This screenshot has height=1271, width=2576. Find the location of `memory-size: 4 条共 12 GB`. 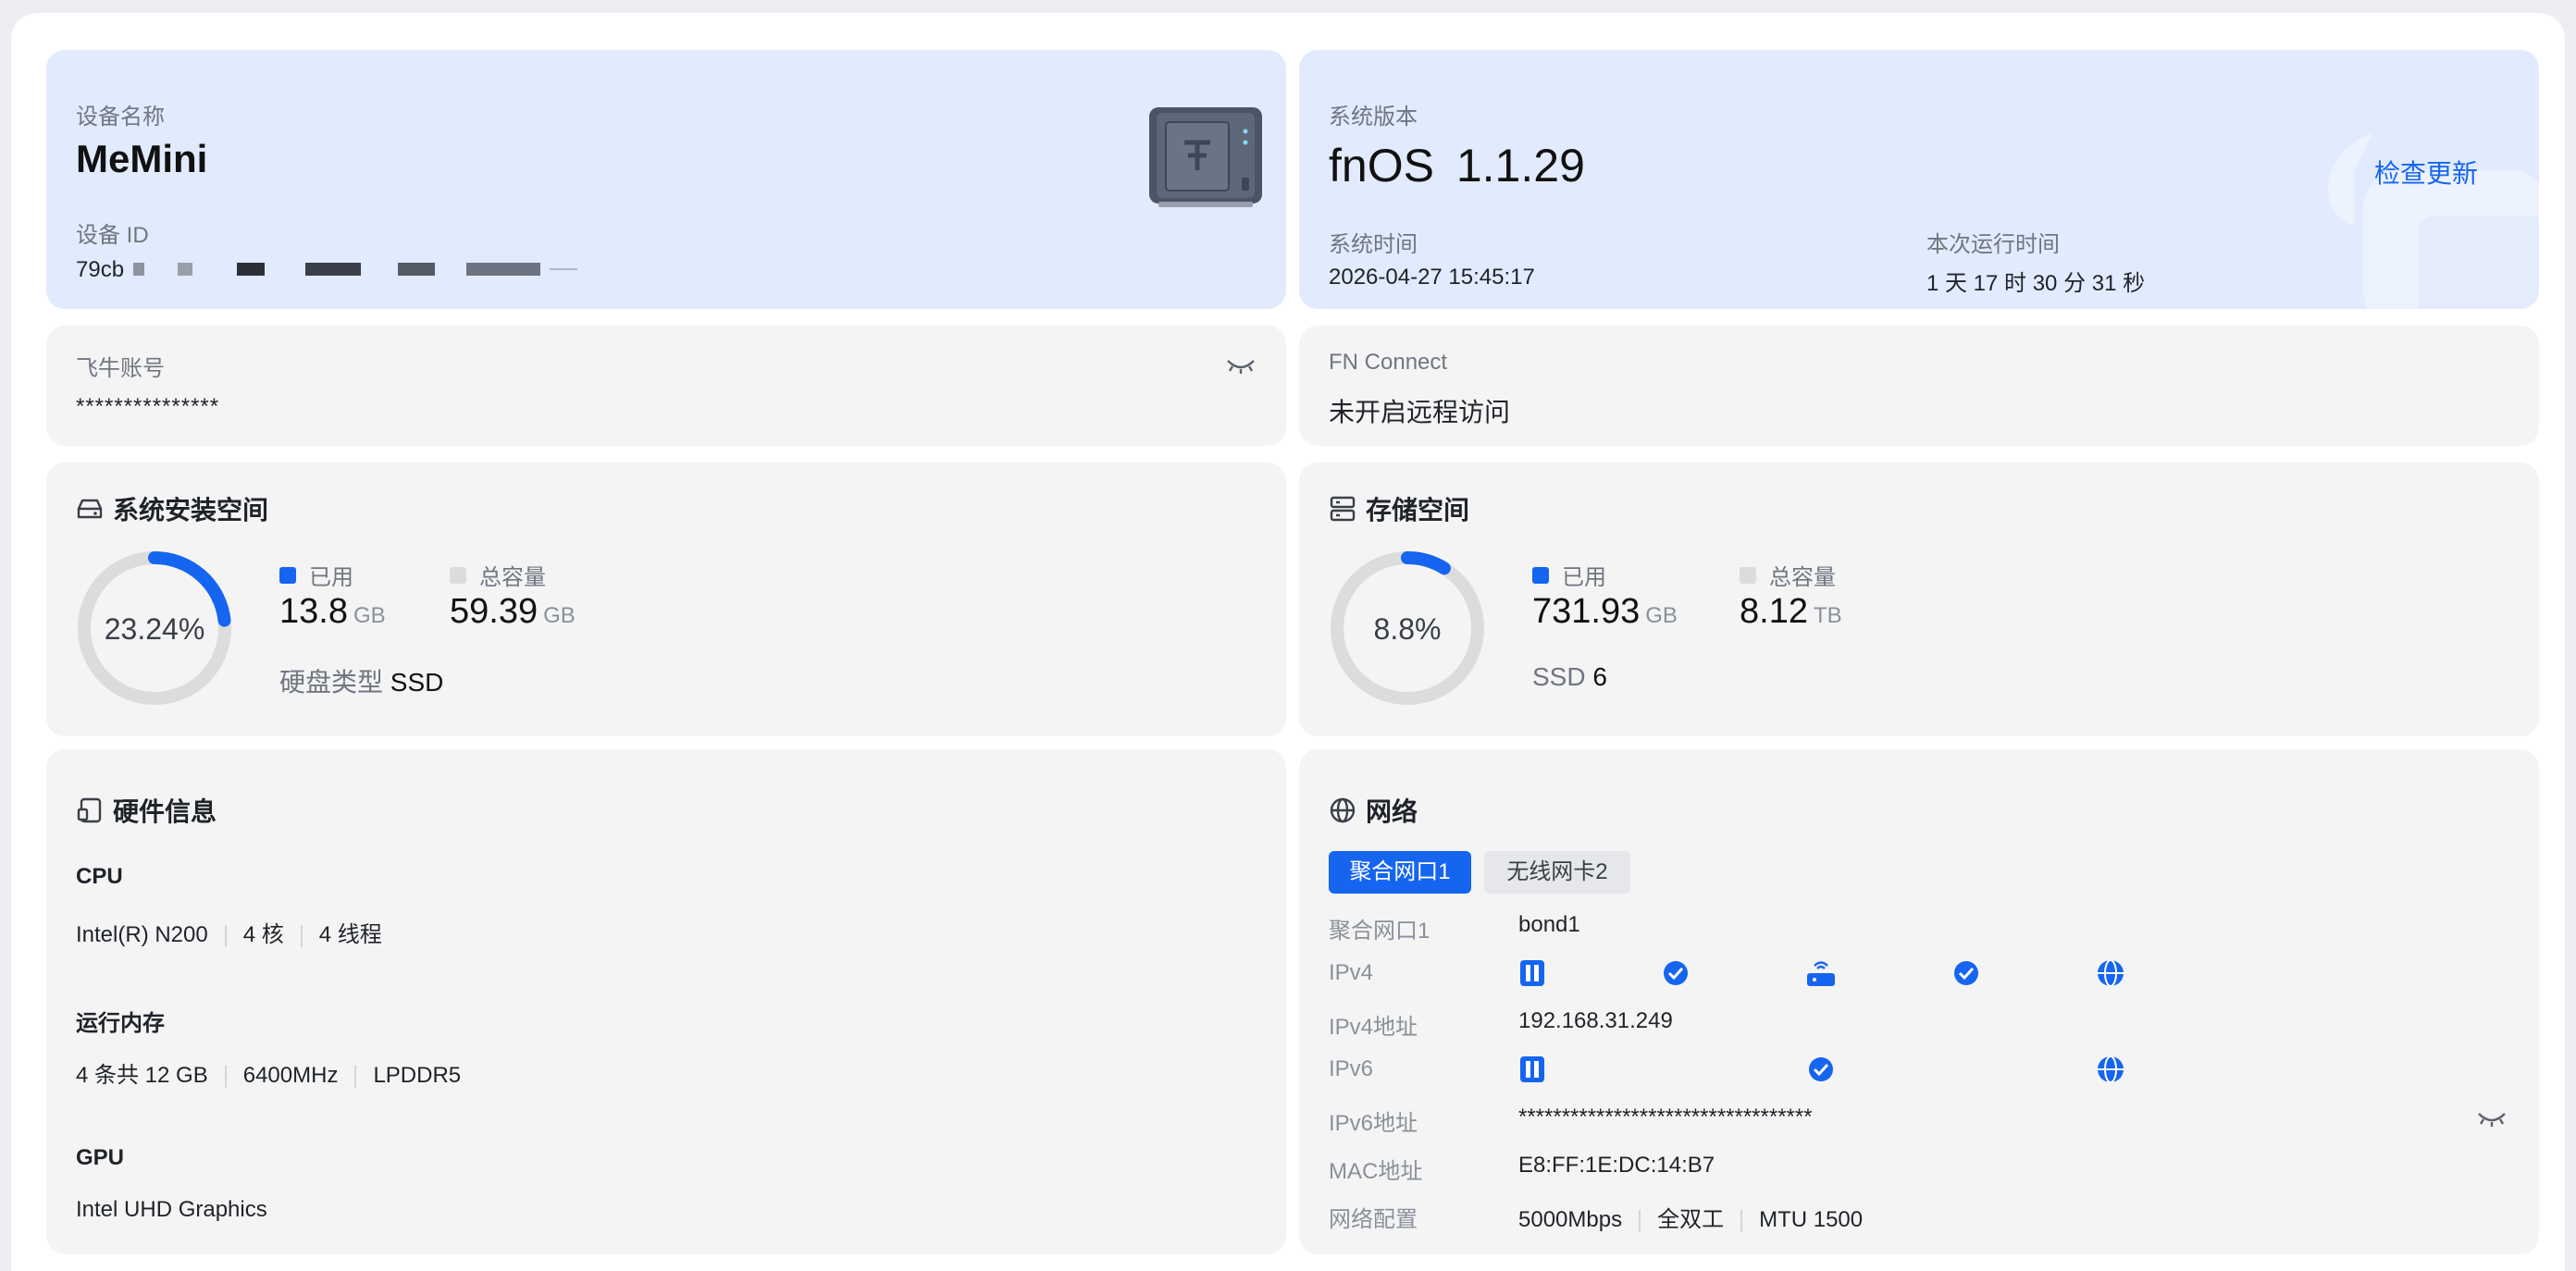

memory-size: 4 条共 12 GB is located at coordinates (142, 1075).